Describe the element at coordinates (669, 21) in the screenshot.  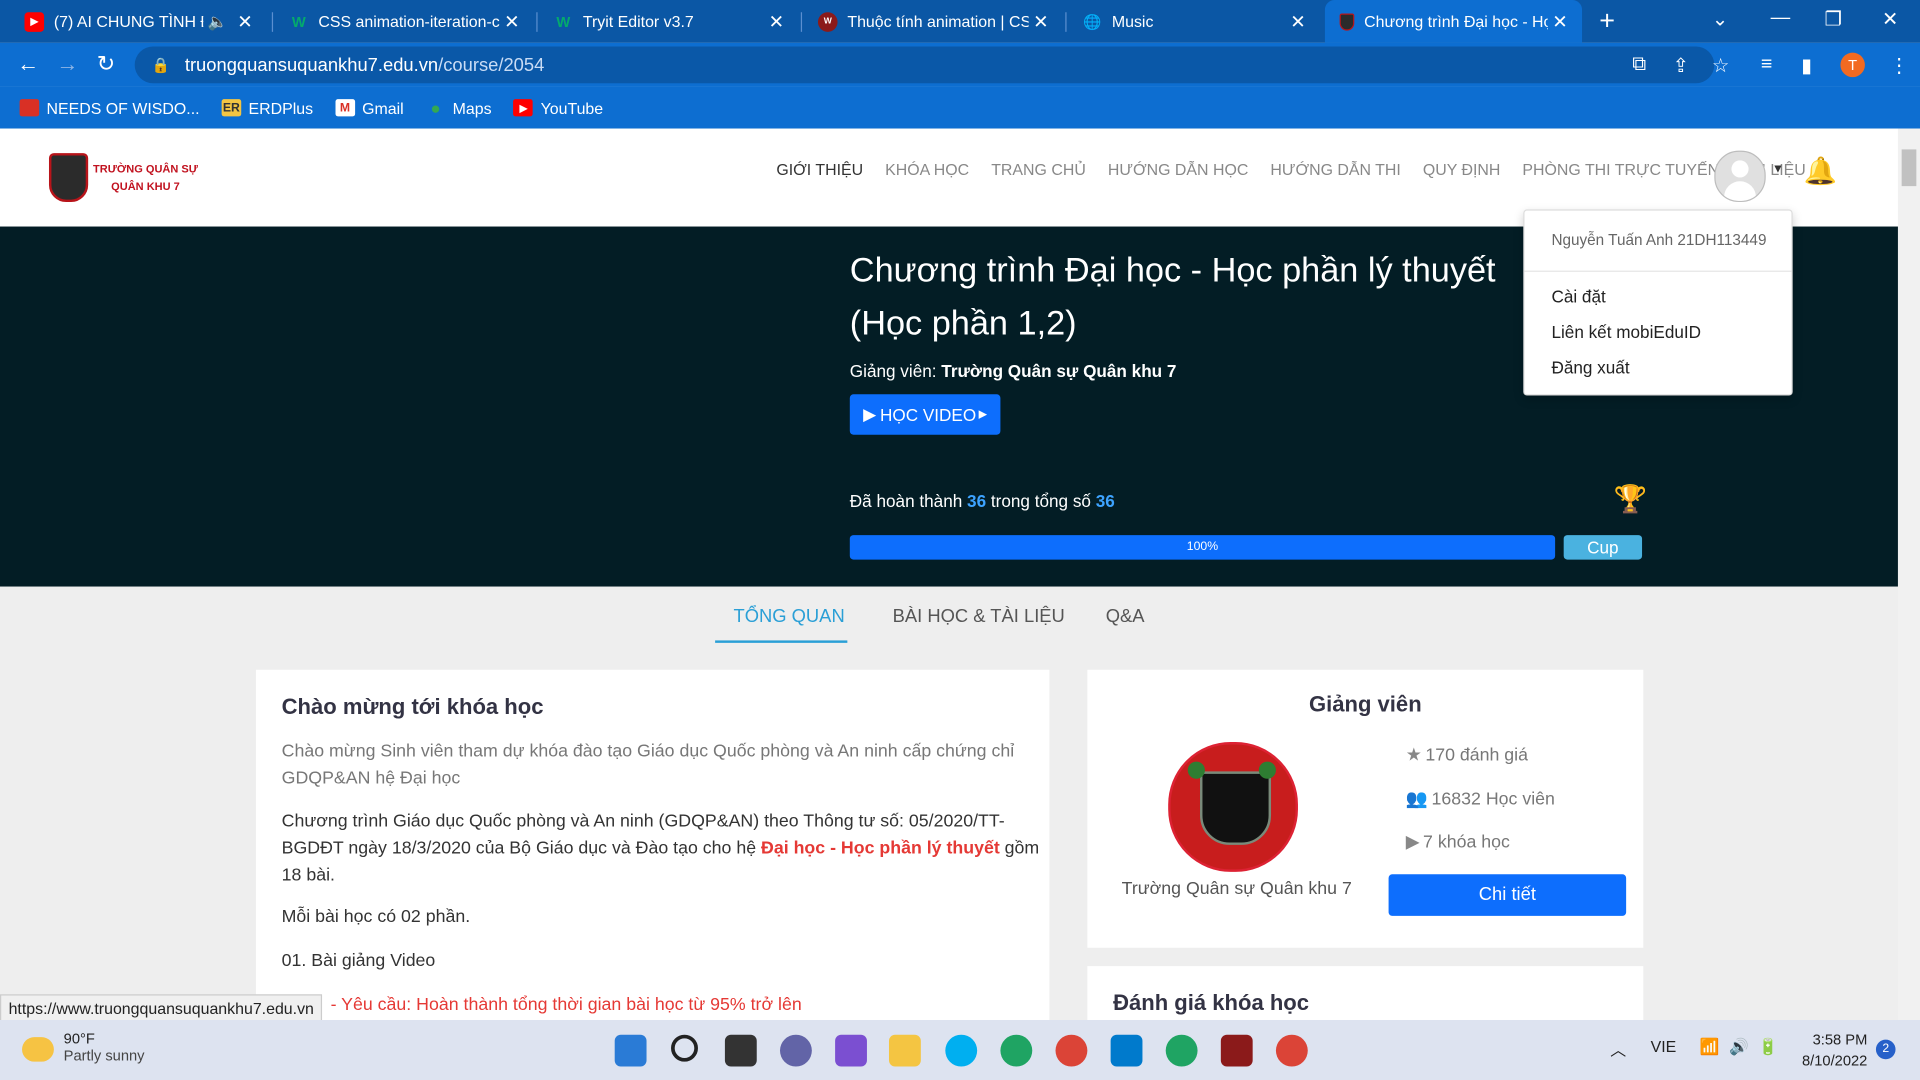
I see `browser-tab-3: W Tryit Editor v3.7 ✕` at that location.